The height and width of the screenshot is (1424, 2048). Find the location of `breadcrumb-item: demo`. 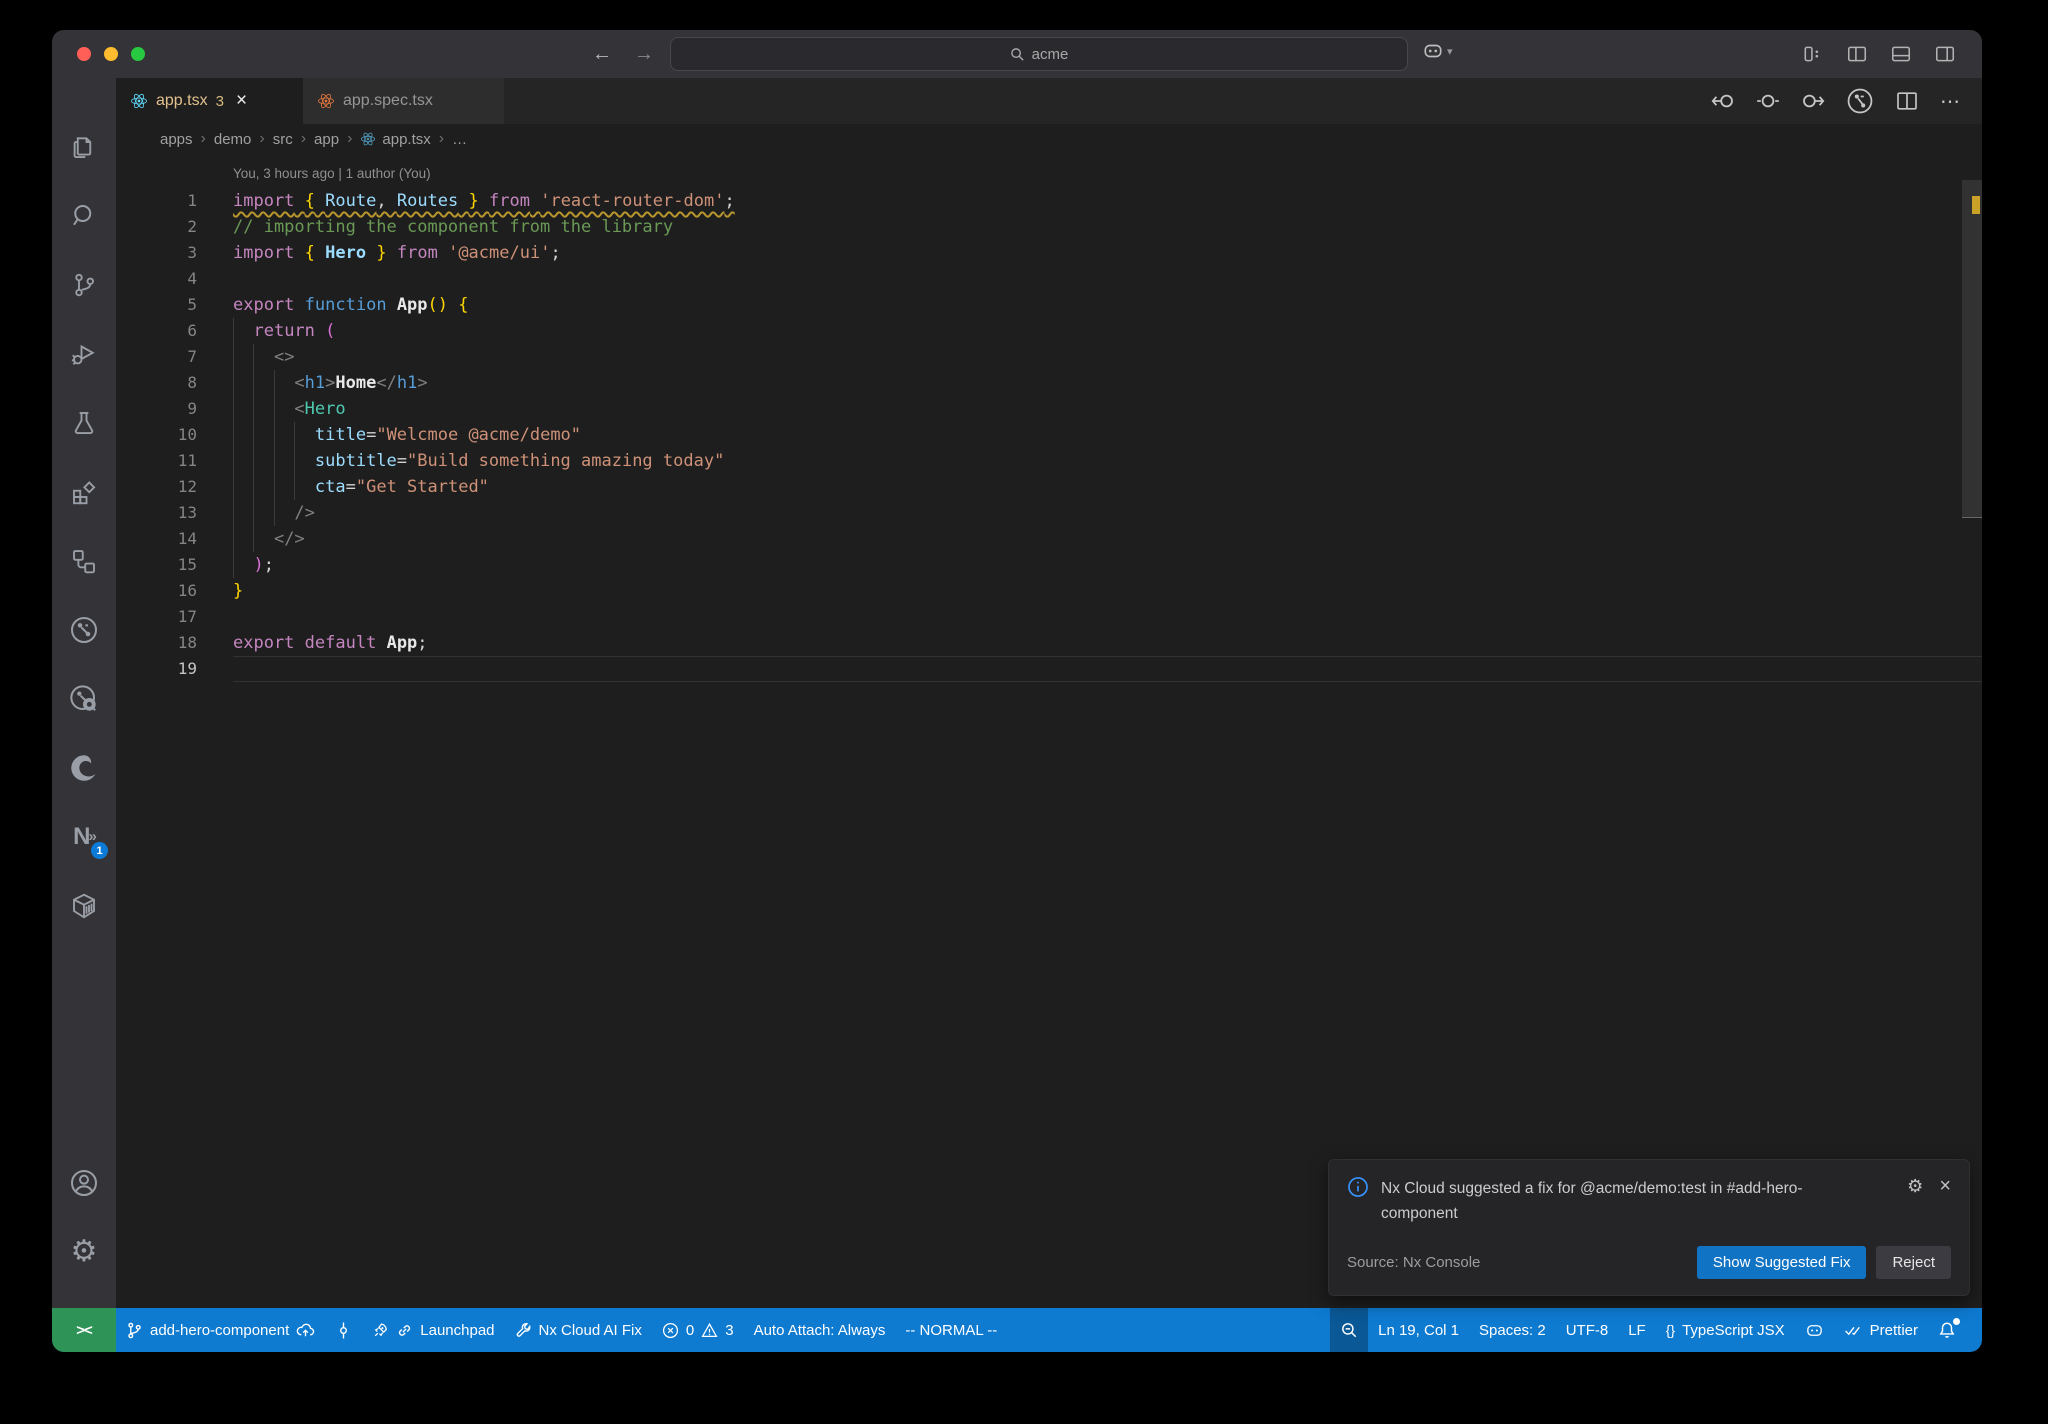

breadcrumb-item: demo is located at coordinates (233, 139).